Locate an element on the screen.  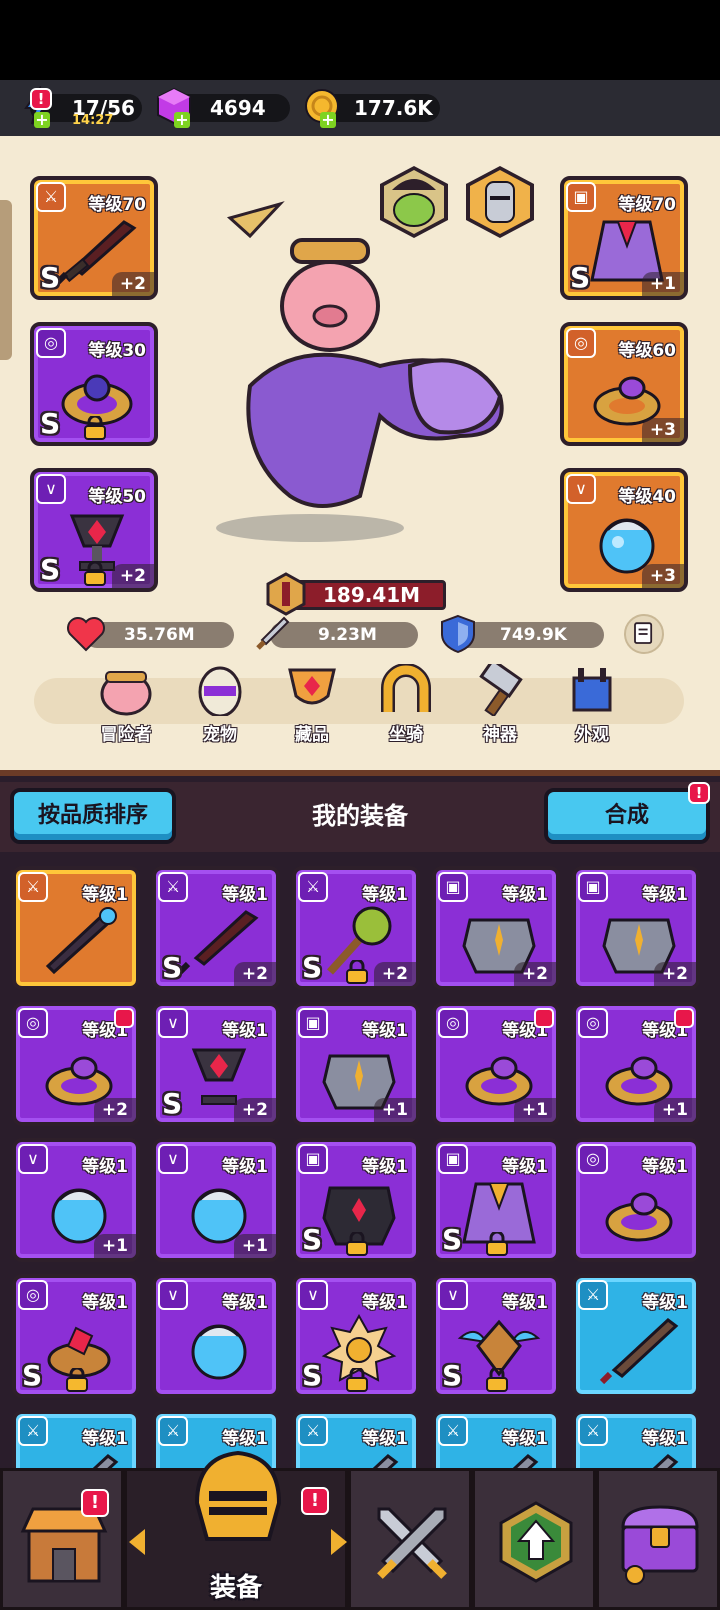
hero-character is located at coordinates (370, 376).